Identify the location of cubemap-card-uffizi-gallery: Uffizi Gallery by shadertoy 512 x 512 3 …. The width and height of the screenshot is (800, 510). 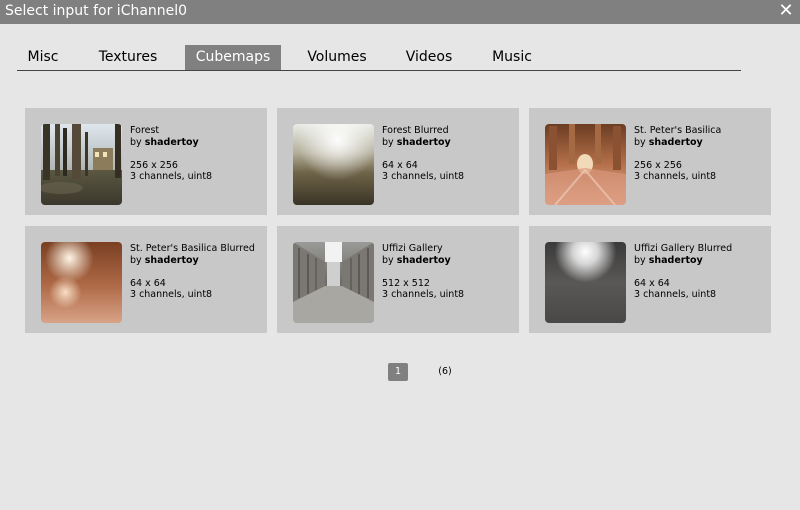
(398, 279).